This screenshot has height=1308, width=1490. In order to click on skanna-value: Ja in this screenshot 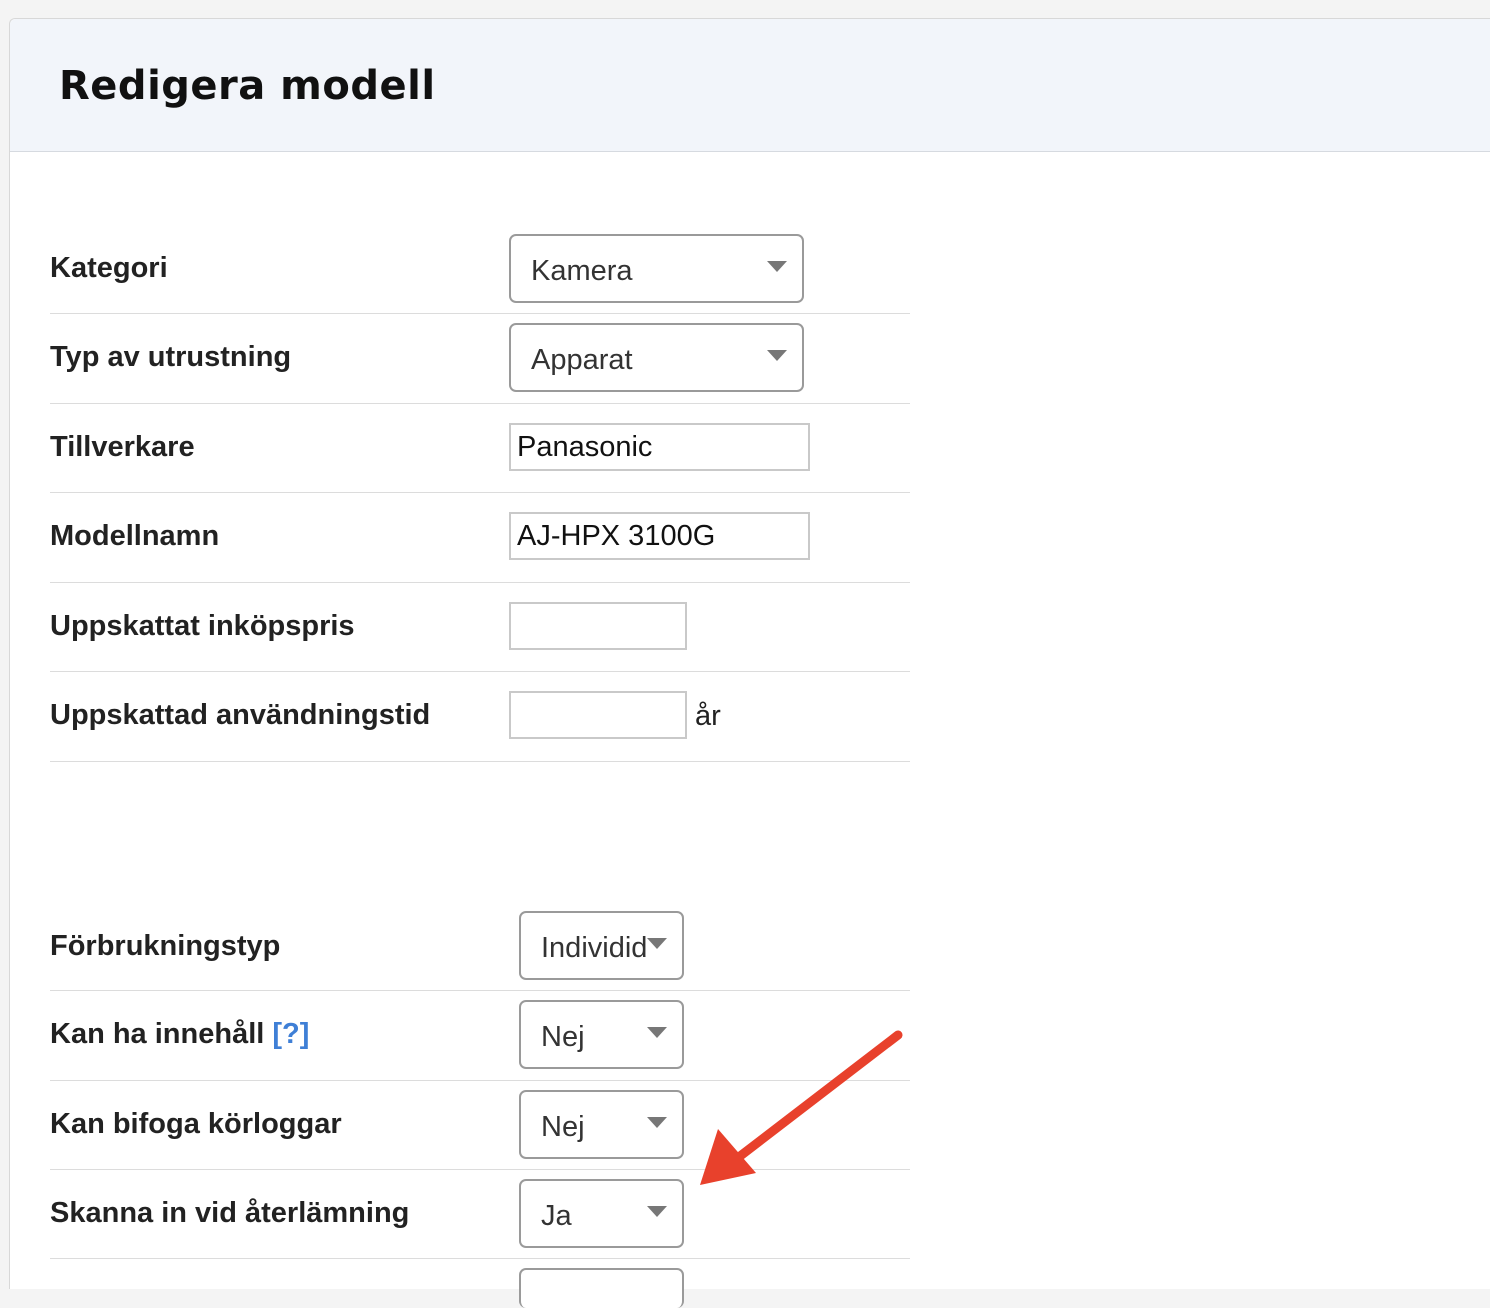, I will do `click(556, 1216)`.